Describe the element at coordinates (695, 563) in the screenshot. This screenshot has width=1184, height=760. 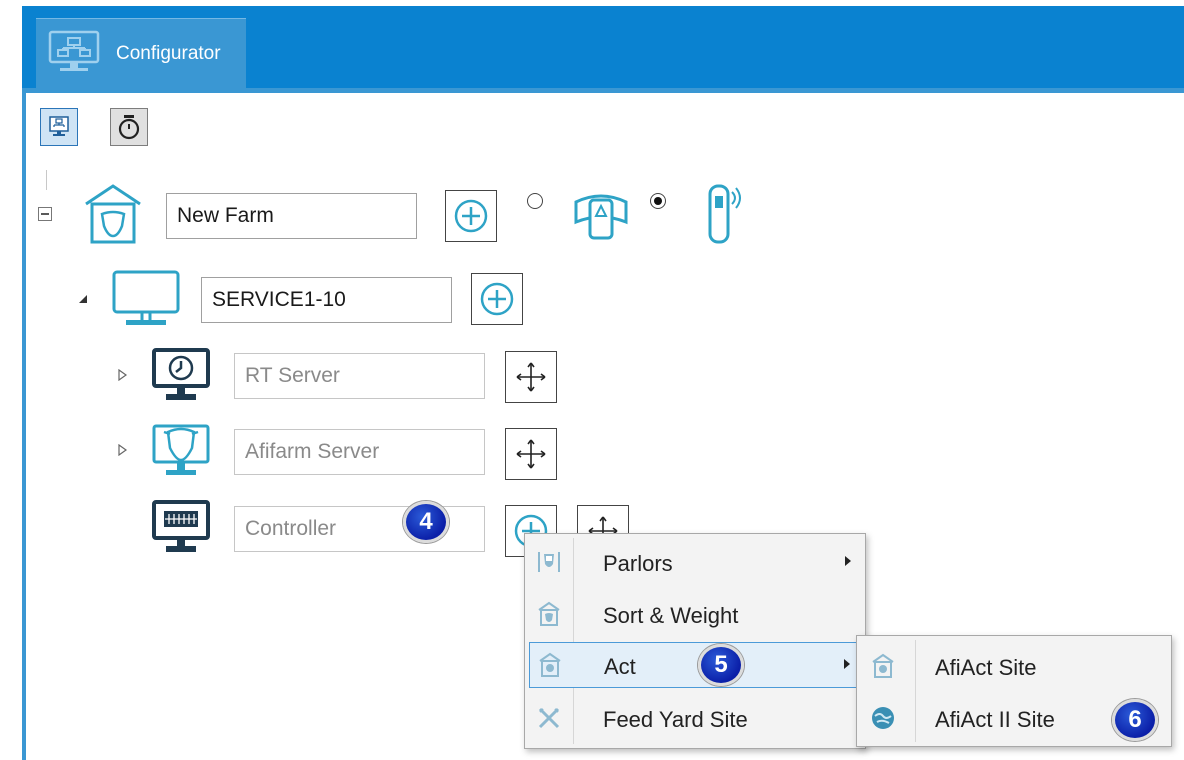
I see `menu-item-parlors: Parlors` at that location.